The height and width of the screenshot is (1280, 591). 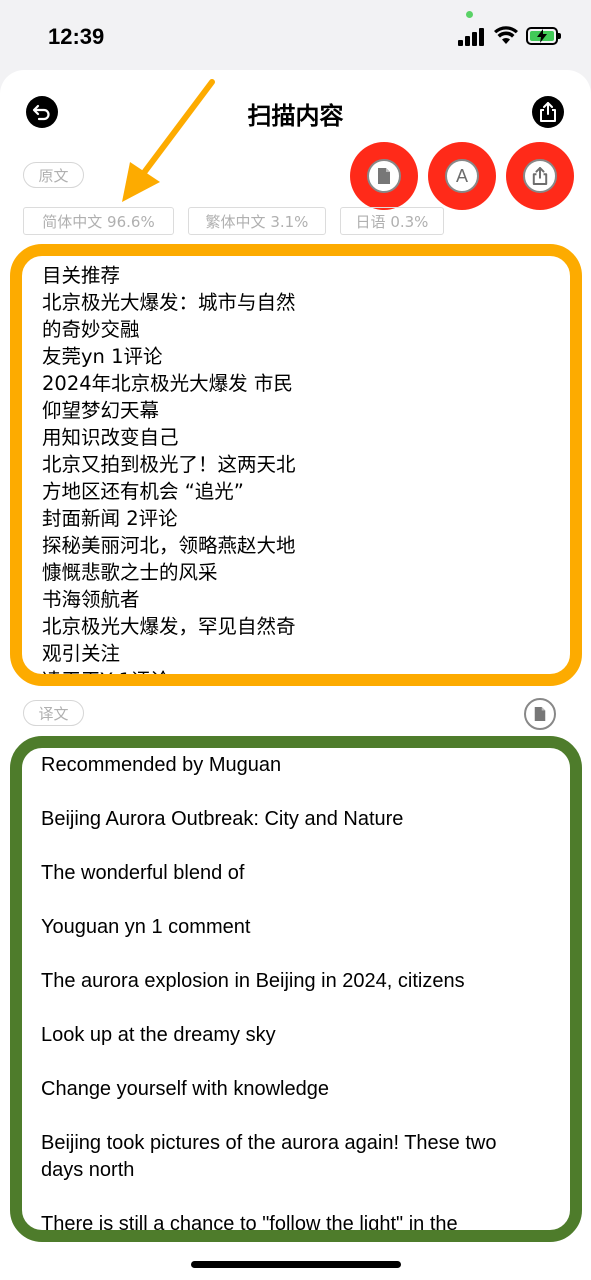 What do you see at coordinates (168, 140) in the screenshot?
I see `annotation-arrow-icon` at bounding box center [168, 140].